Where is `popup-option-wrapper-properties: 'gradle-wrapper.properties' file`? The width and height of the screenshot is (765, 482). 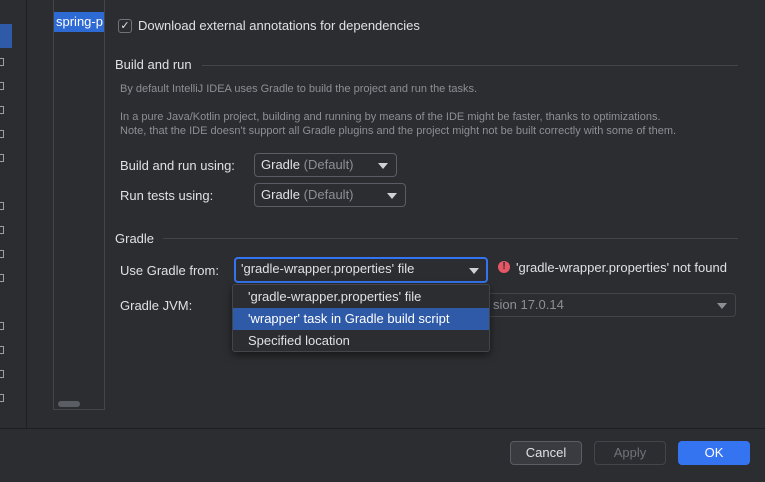
popup-option-wrapper-properties: 'gradle-wrapper.properties' file is located at coordinates (361, 297).